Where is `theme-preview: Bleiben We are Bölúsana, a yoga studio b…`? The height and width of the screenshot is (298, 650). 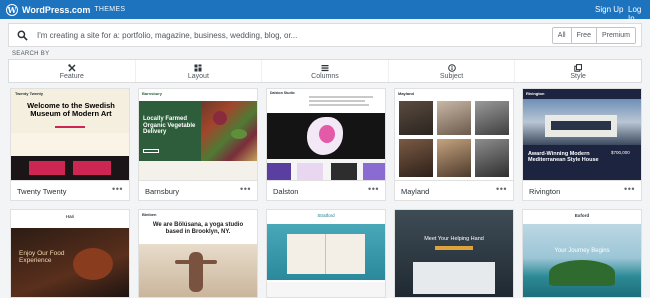
theme-preview: Bleiben We are Bölúsana, a yoga studio b… is located at coordinates (198, 253).